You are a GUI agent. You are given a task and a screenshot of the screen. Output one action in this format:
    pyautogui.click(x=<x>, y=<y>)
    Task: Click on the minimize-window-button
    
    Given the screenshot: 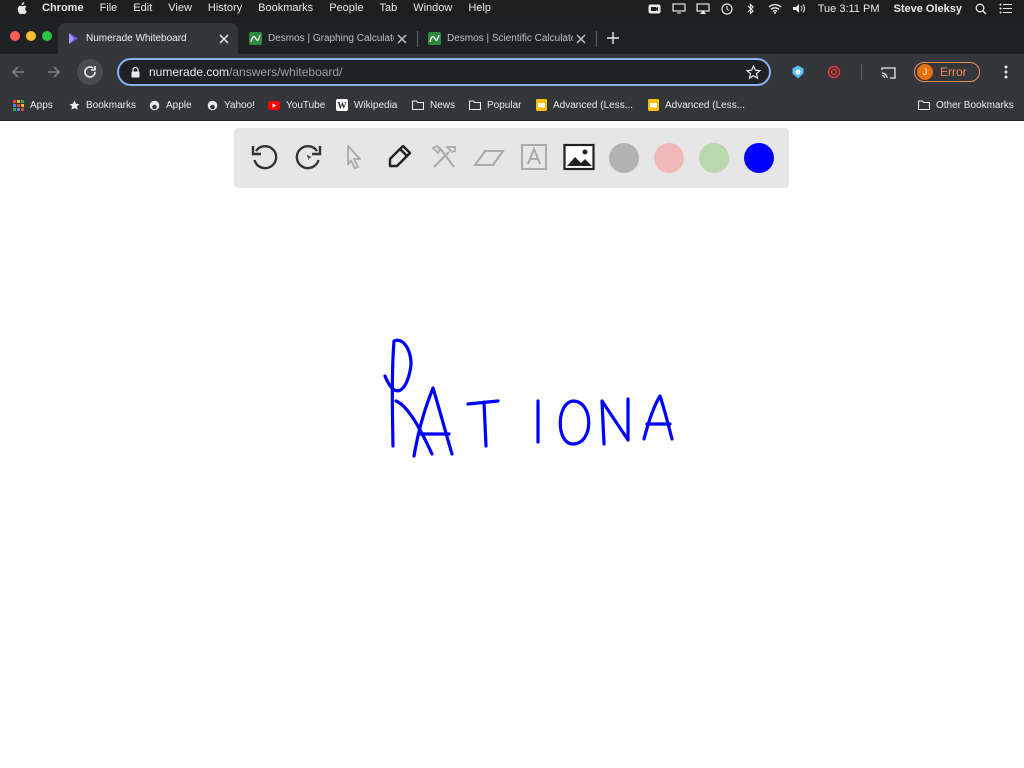 What is the action you would take?
    pyautogui.click(x=31, y=36)
    